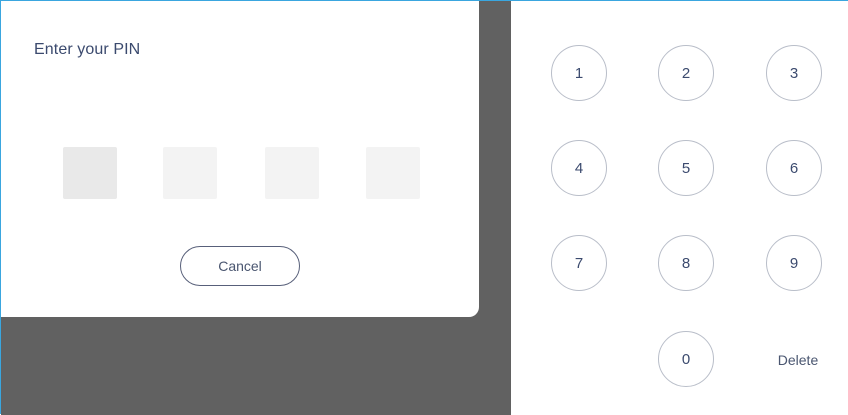 The image size is (848, 415). Describe the element at coordinates (240, 266) in the screenshot. I see `cancel-button: Cancel` at that location.